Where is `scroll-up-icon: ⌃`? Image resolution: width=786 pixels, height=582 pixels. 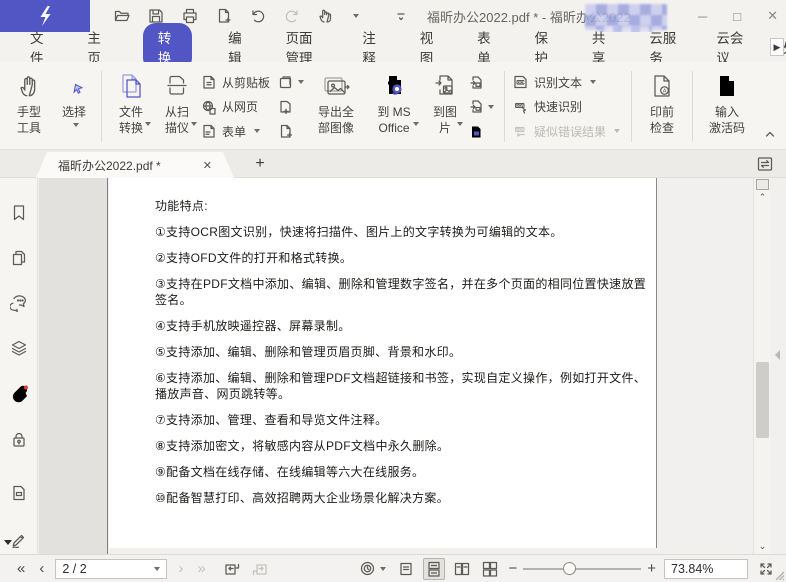 scroll-up-icon: ⌃ is located at coordinates (762, 197).